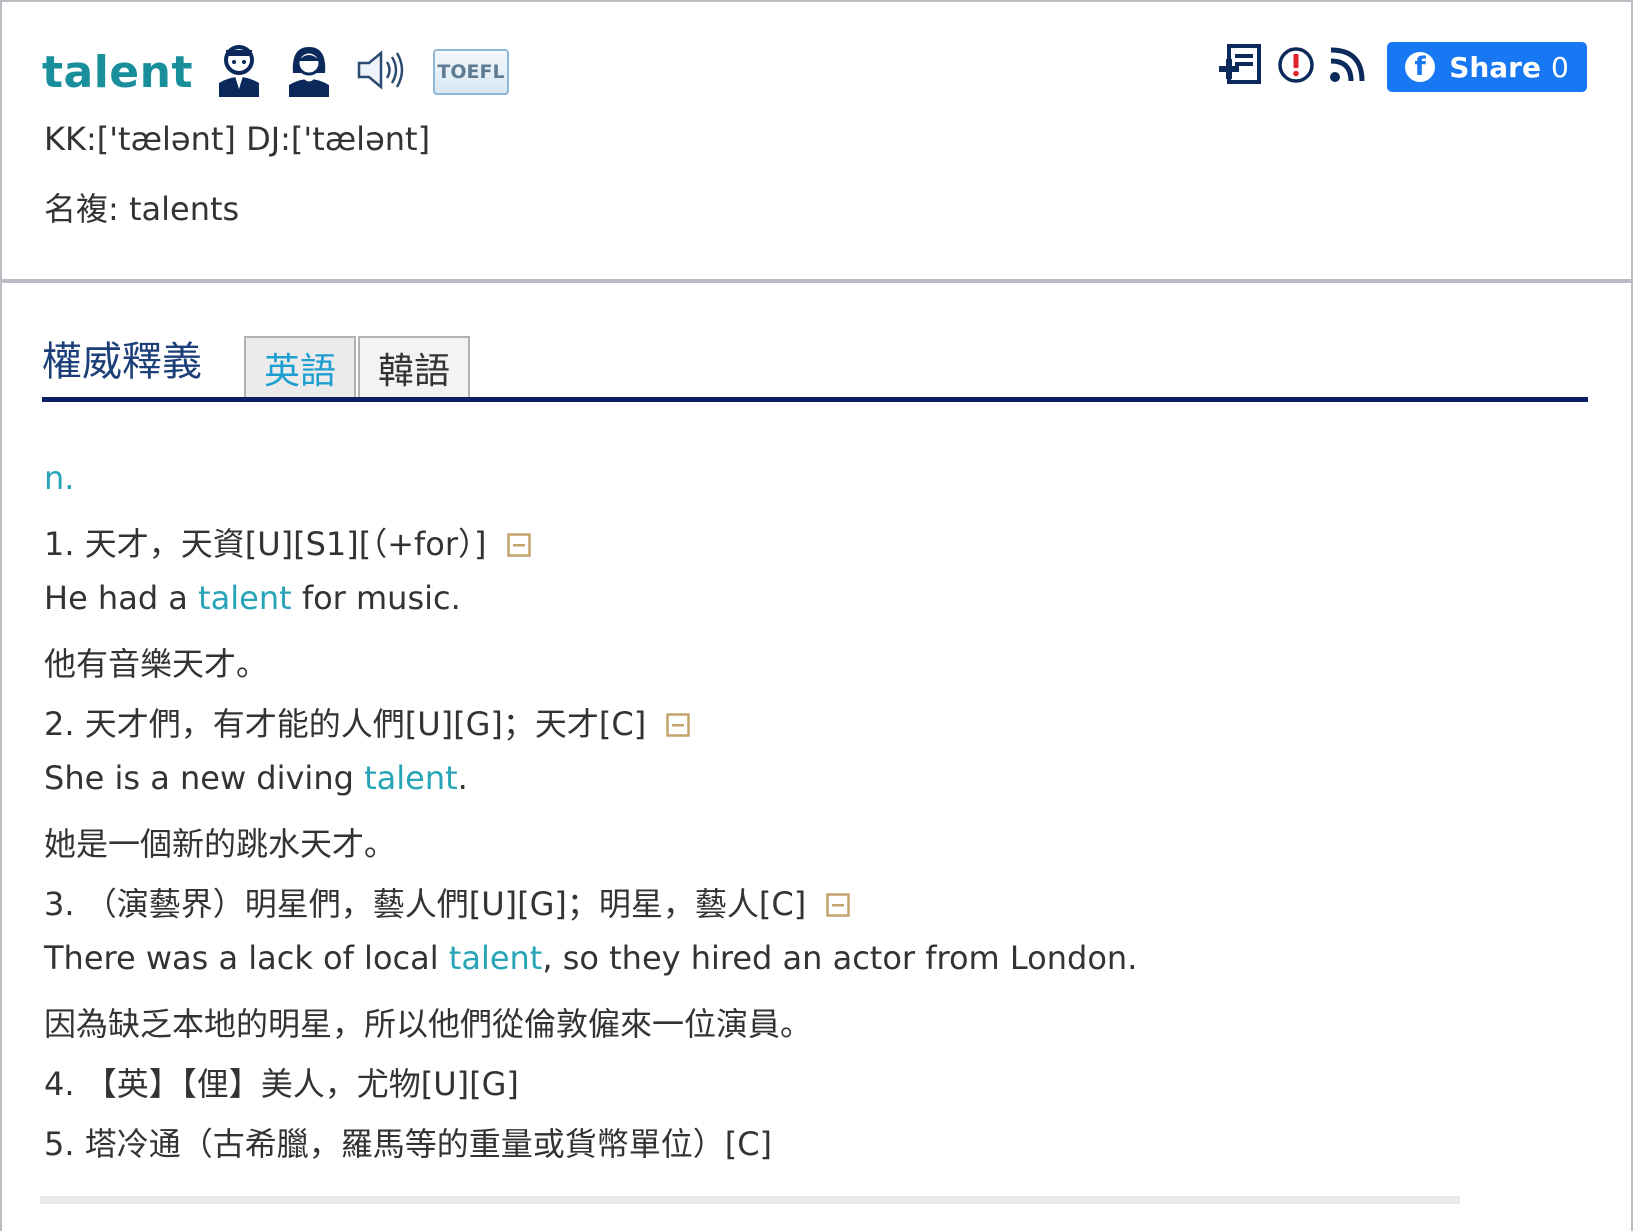 The height and width of the screenshot is (1231, 1633). I want to click on example-text: , so they hired an actor from London., so click(840, 958).